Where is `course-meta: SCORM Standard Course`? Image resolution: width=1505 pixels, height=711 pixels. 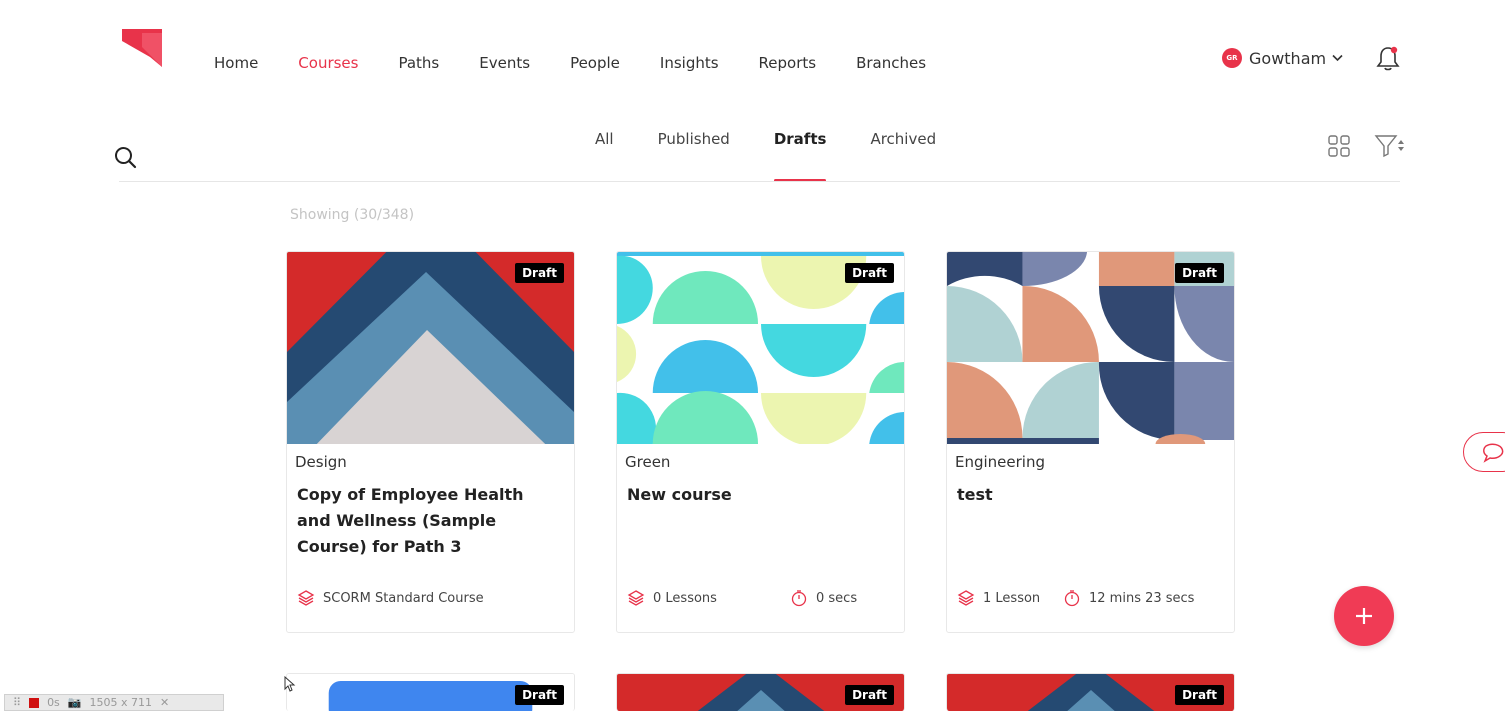
course-meta: SCORM Standard Course is located at coordinates (390, 598).